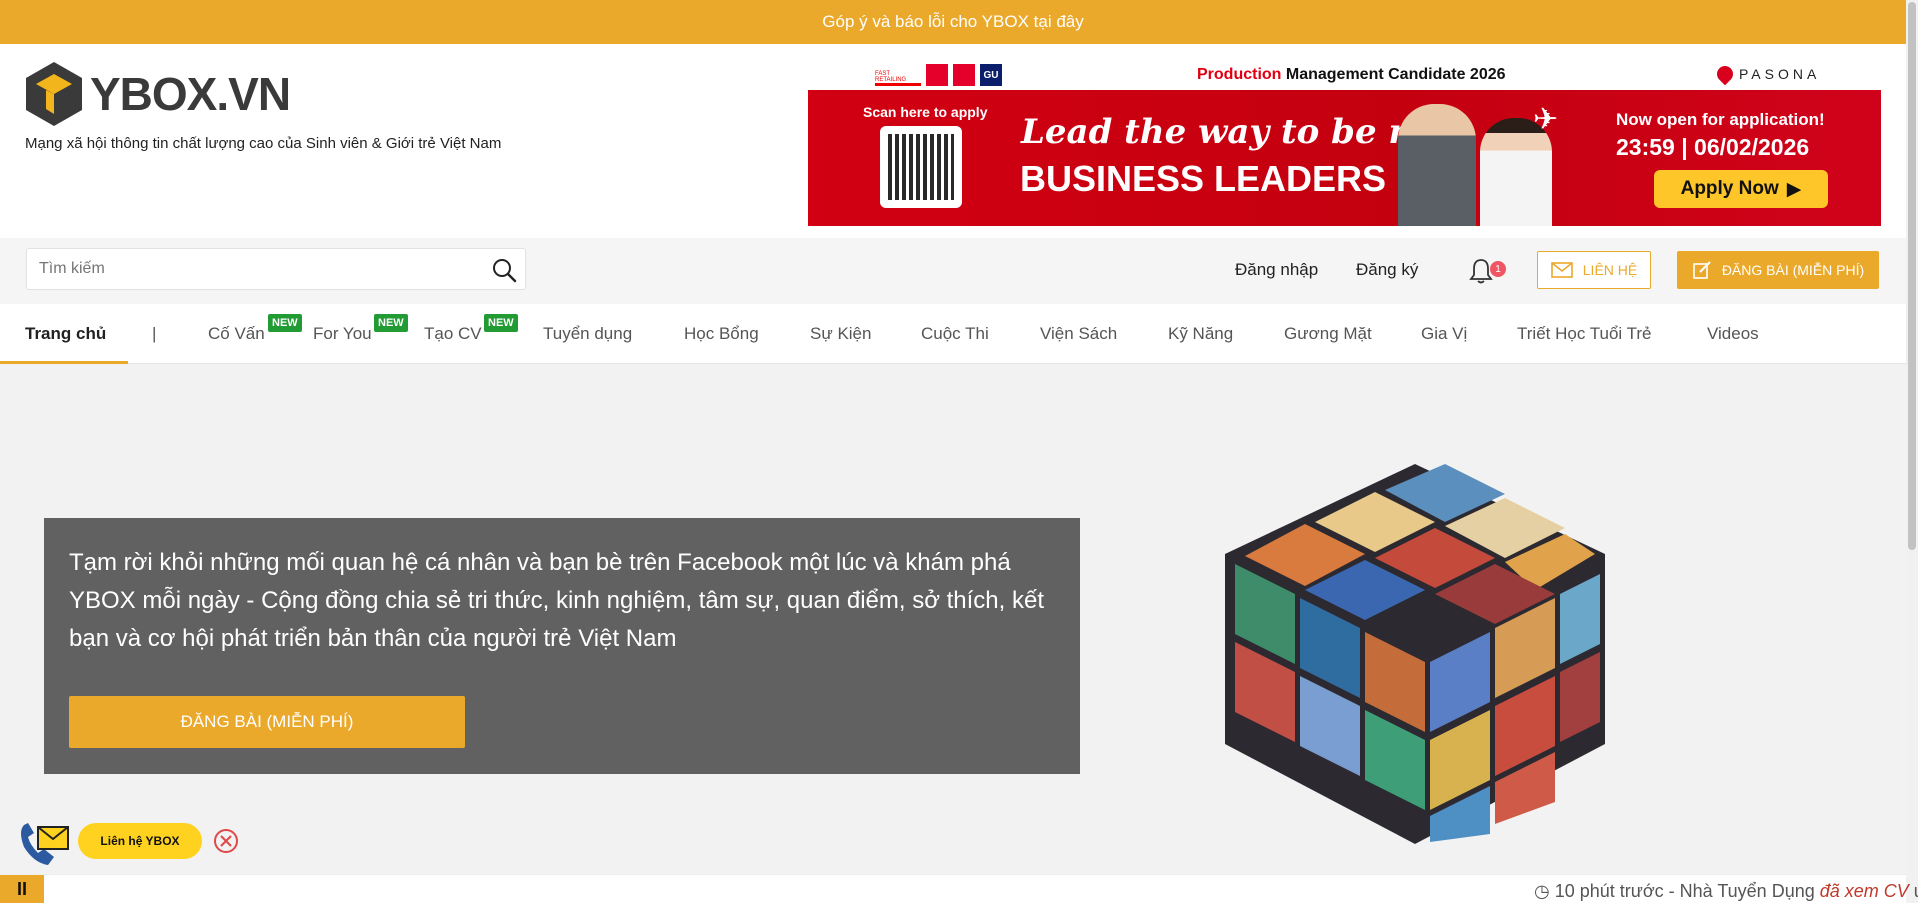 The width and height of the screenshot is (1918, 903). What do you see at coordinates (1864, 891) in the screenshot?
I see `ticker-action: đã xem CV` at bounding box center [1864, 891].